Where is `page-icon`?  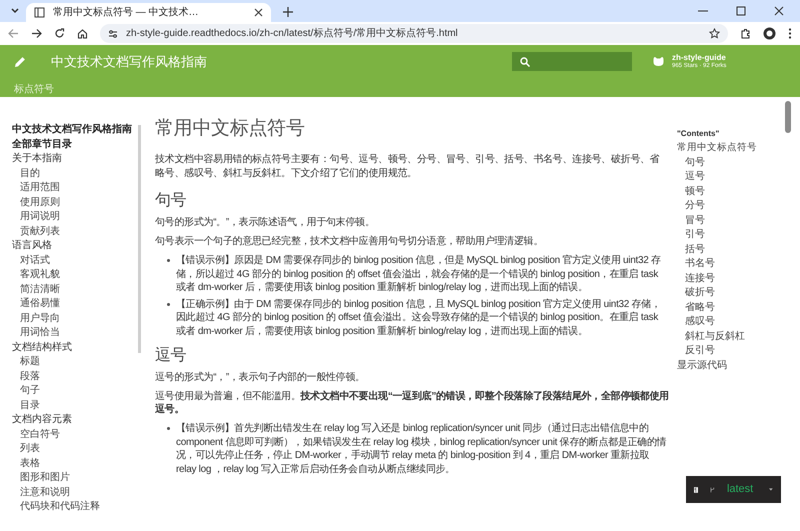 page-icon is located at coordinates (39, 12).